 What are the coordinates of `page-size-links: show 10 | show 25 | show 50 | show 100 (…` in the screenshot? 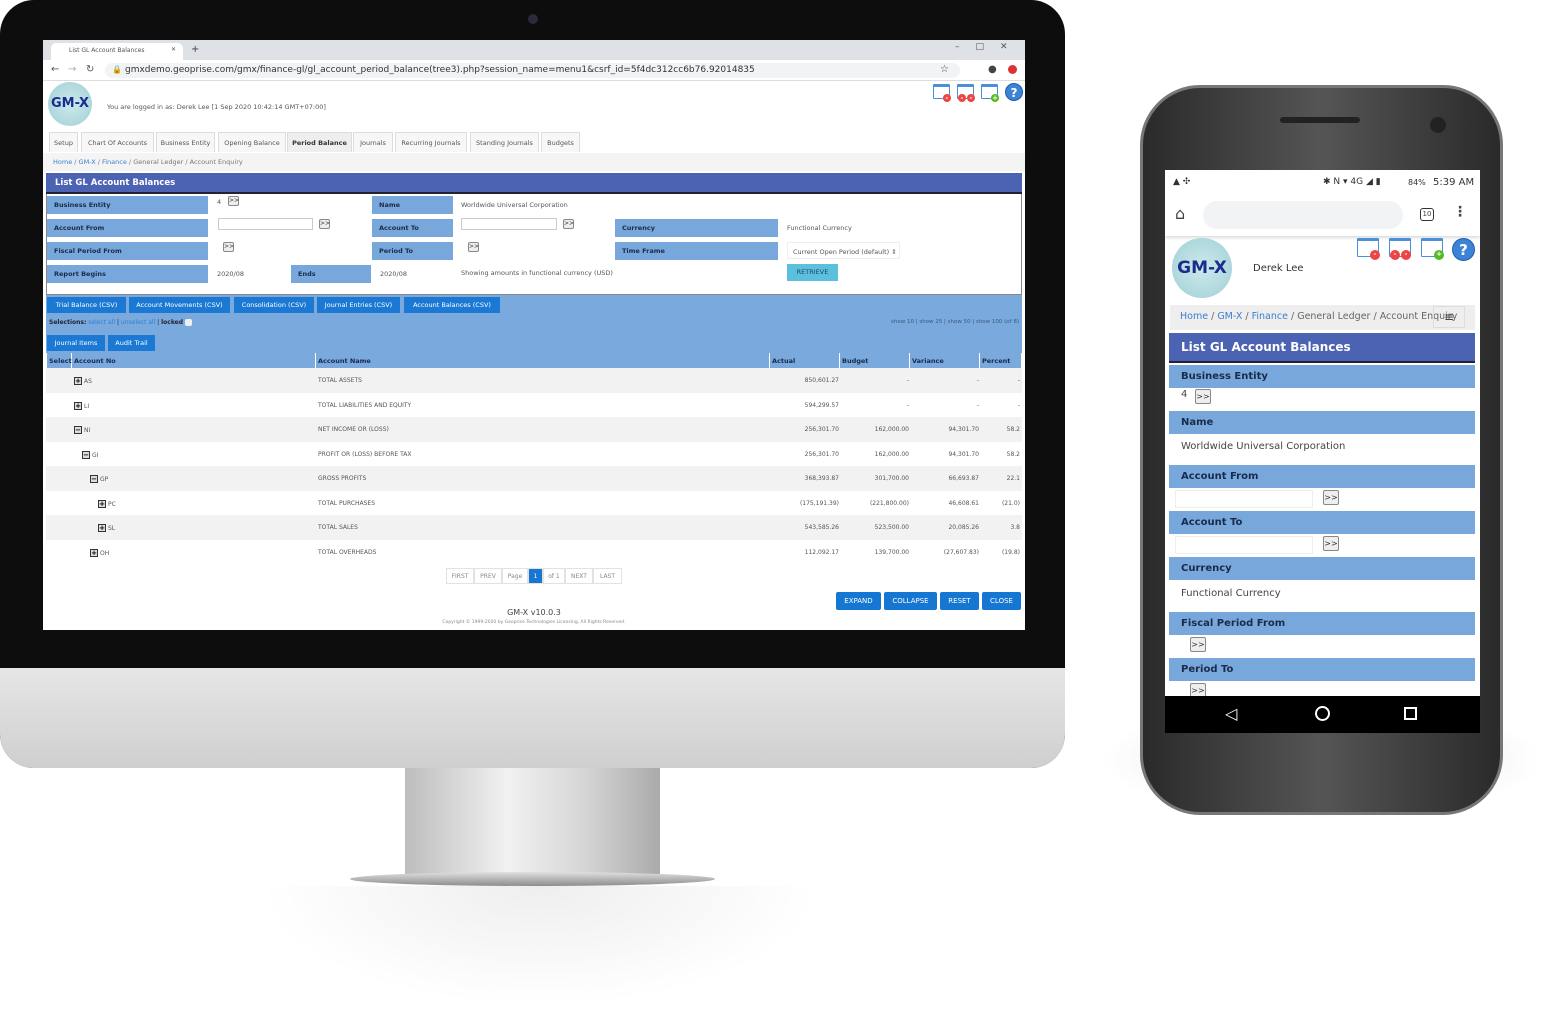 It's located at (955, 322).